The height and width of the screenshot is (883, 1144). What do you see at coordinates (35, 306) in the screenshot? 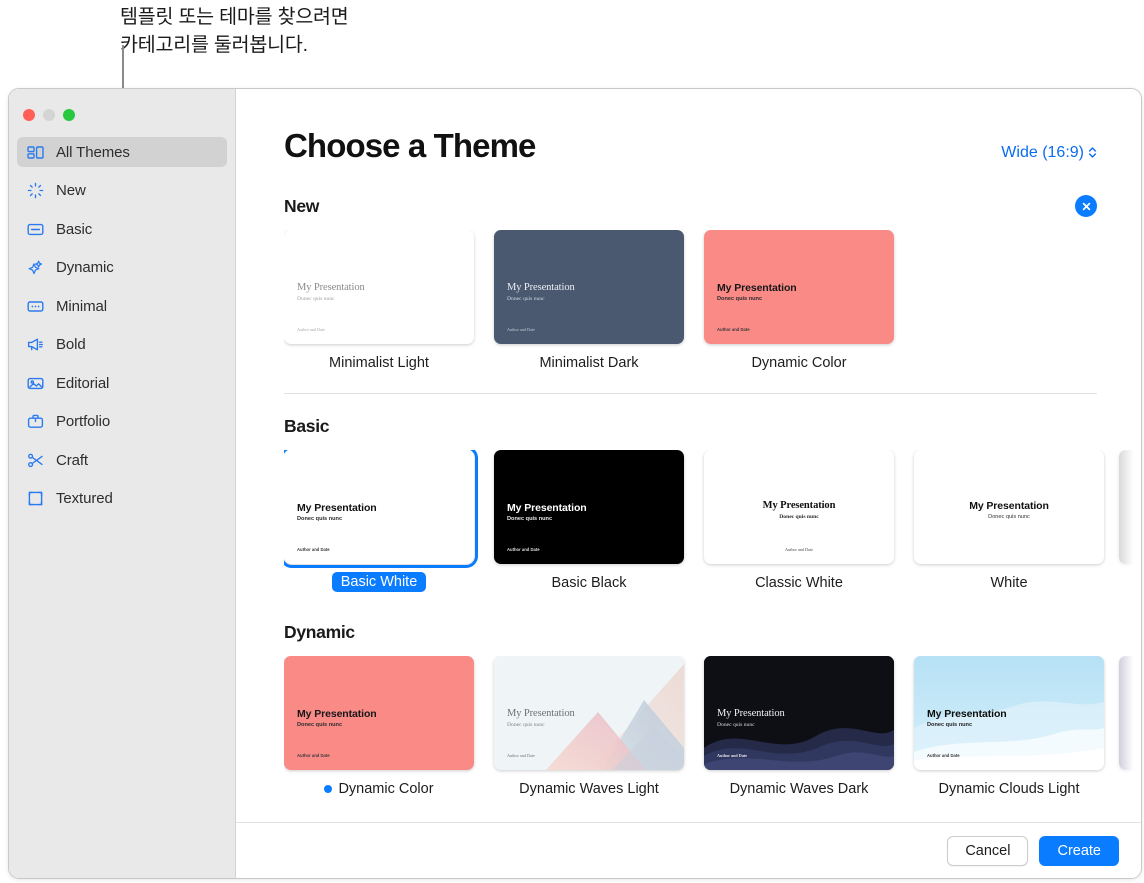
I see `ellipsis-box-icon` at bounding box center [35, 306].